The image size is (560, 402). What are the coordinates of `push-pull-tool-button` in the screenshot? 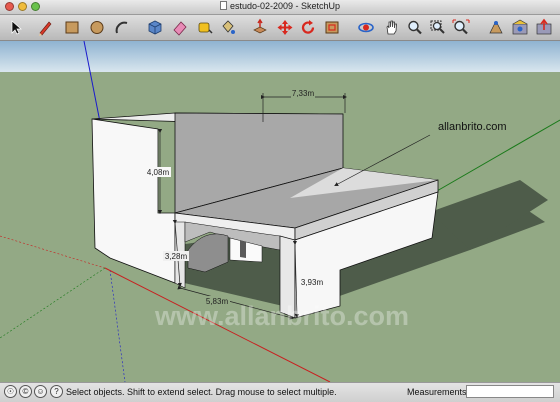 It's located at (260, 27).